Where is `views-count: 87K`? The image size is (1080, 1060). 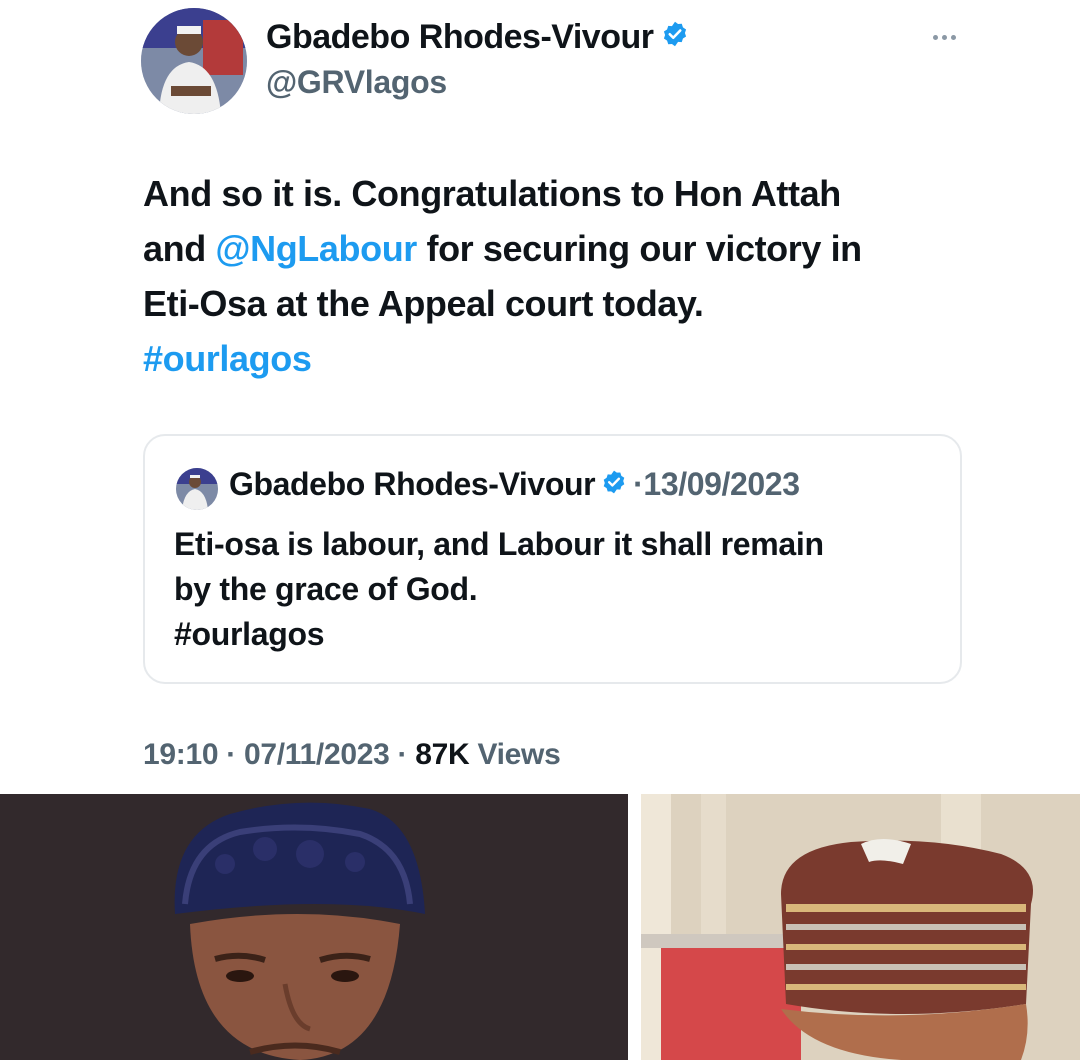
views-count: 87K is located at coordinates (442, 754).